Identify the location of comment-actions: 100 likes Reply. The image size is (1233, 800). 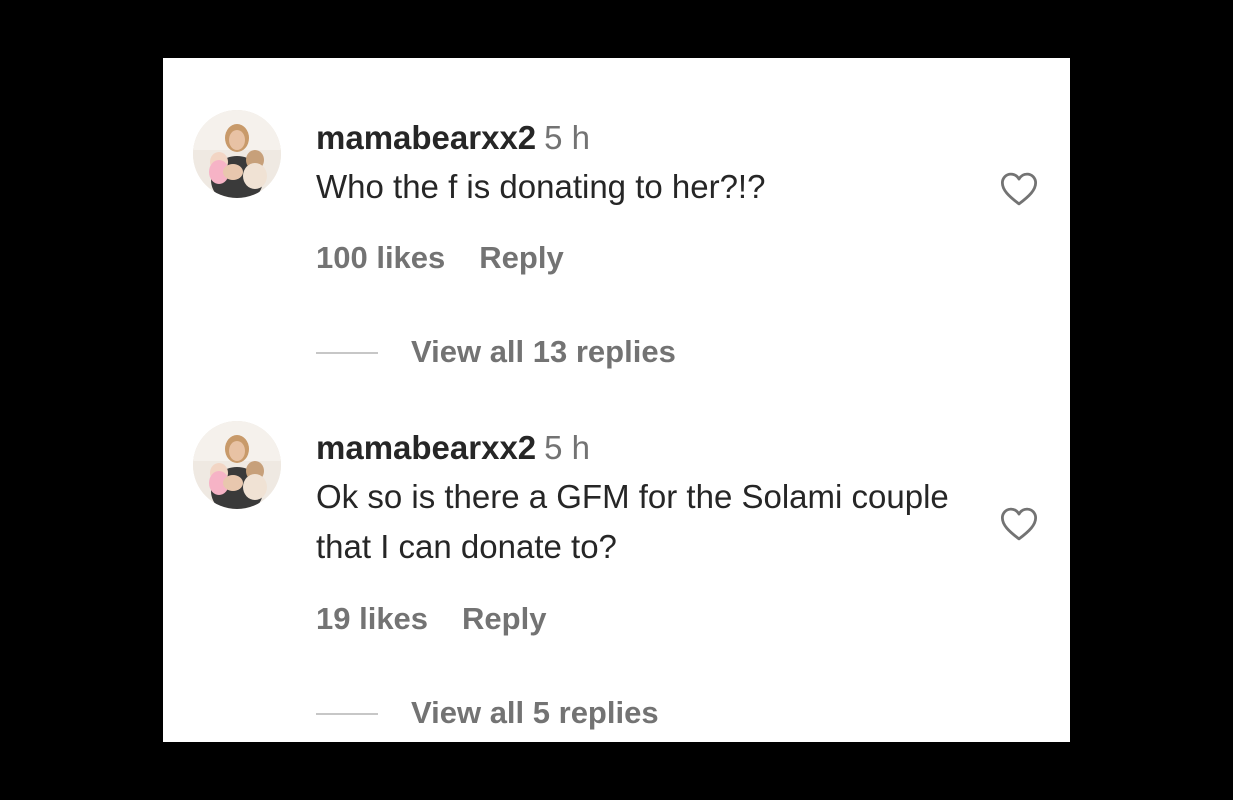
(440, 258).